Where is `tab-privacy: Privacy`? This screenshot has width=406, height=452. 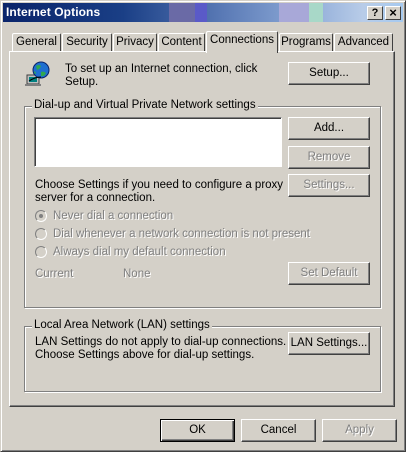
tab-privacy: Privacy is located at coordinates (135, 42).